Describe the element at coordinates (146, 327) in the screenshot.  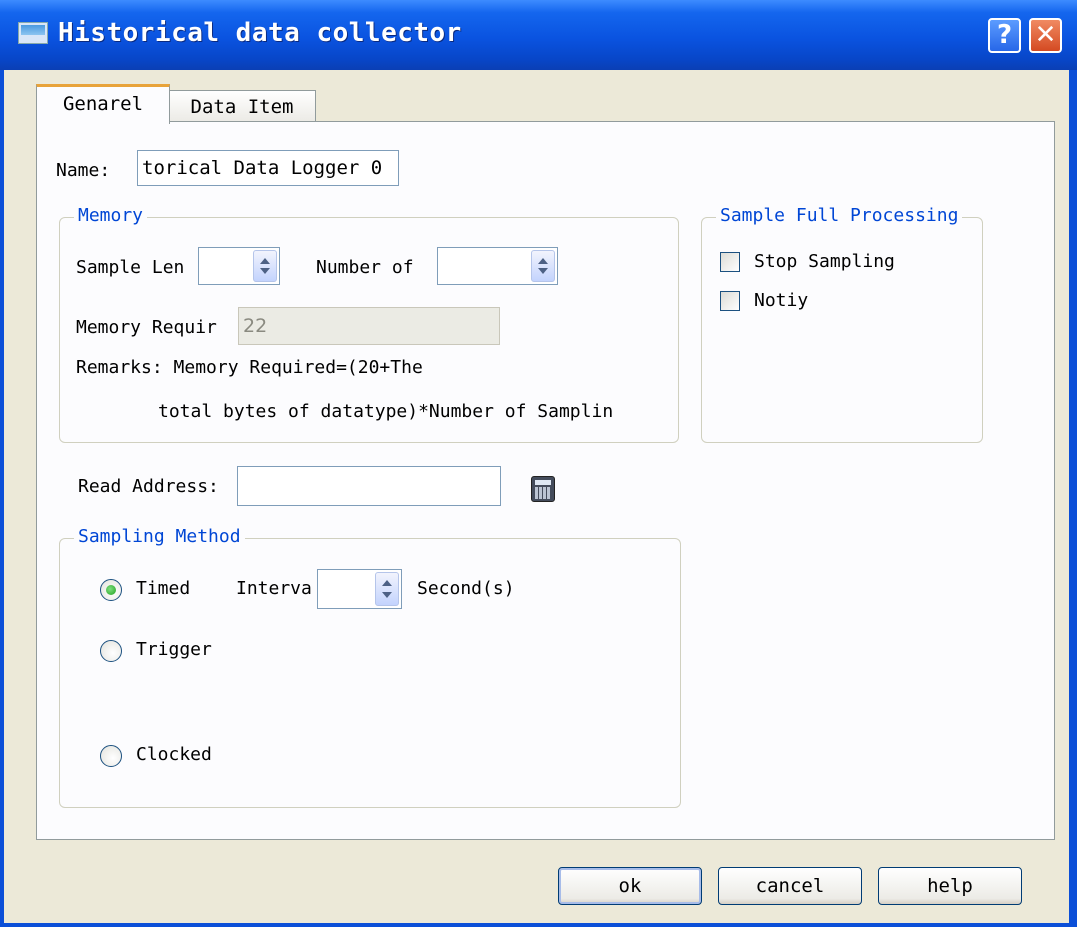
I see `memory-required-label: Memory Requir` at that location.